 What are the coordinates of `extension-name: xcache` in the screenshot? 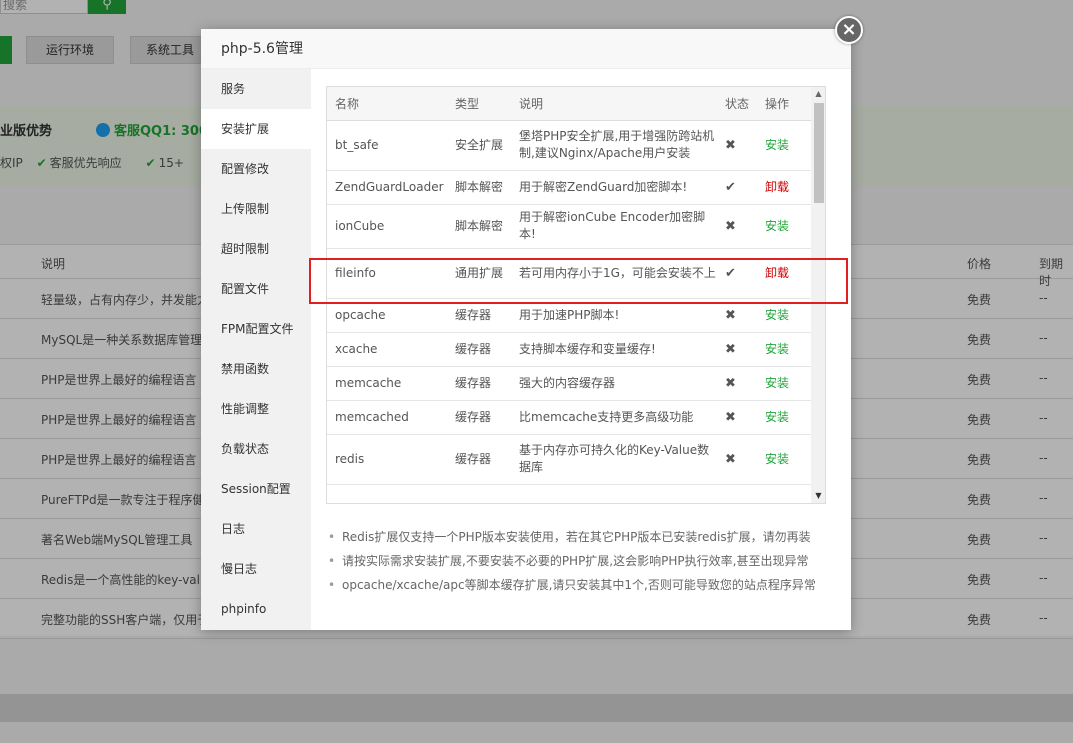 It's located at (387, 349).